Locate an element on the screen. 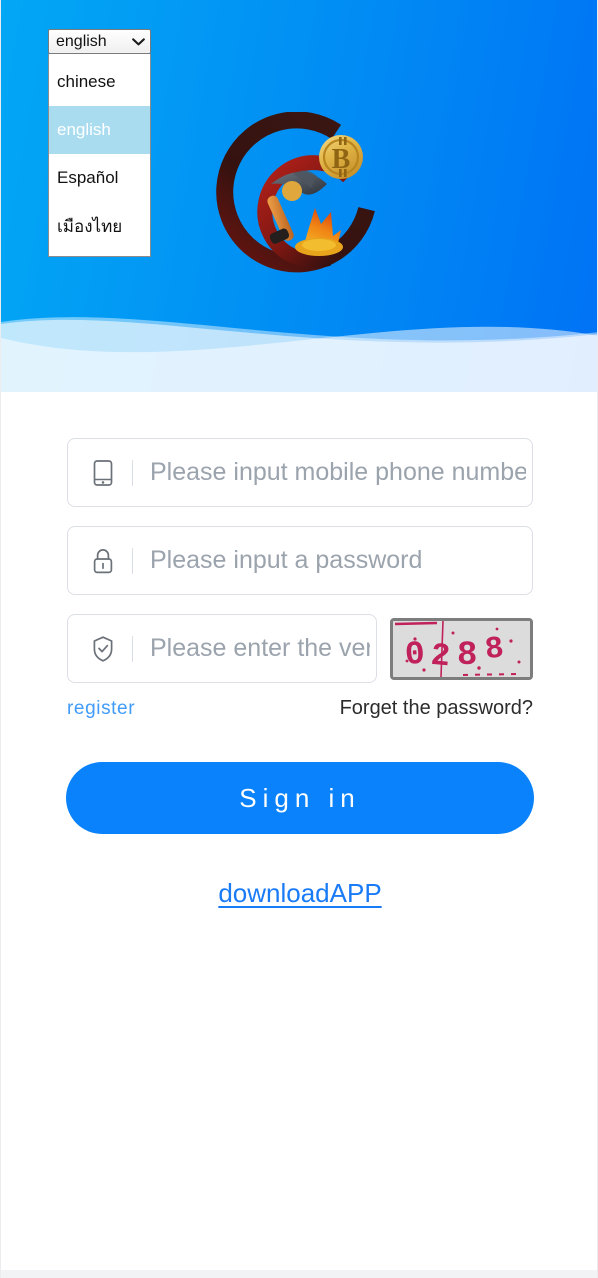  download-app-row: downloadAPP is located at coordinates (299, 893).